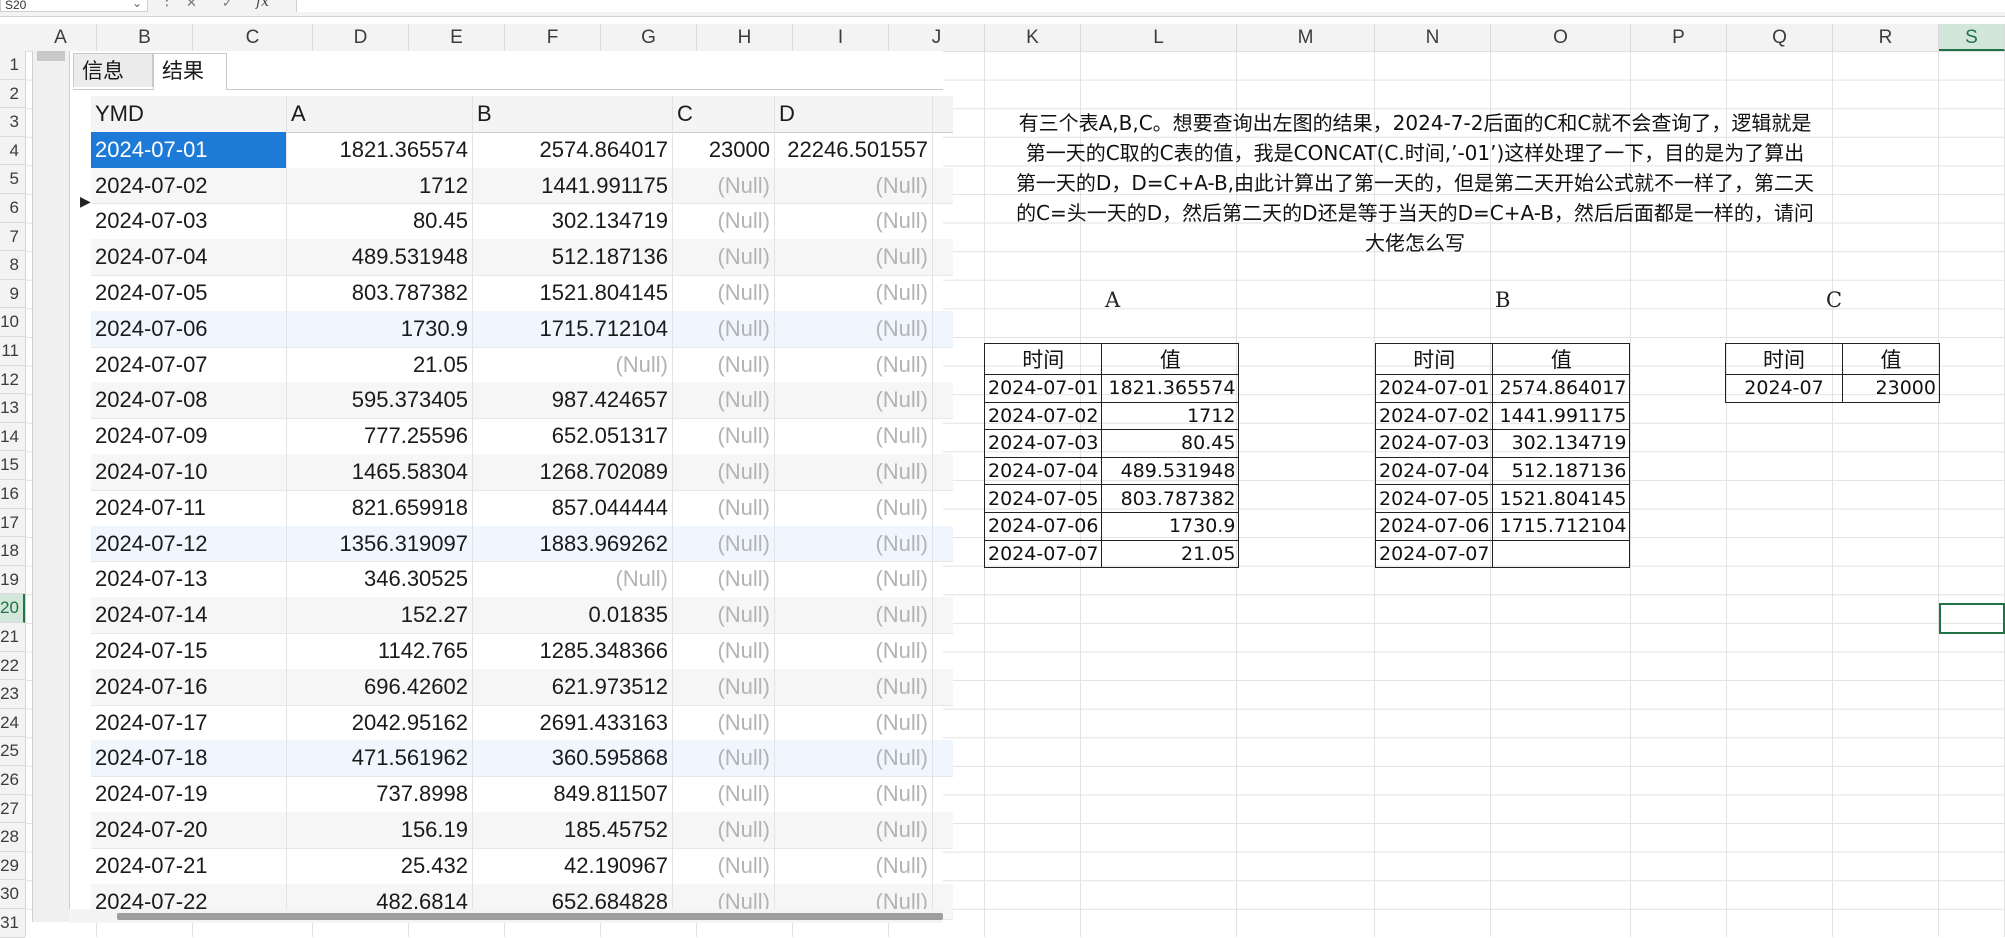  I want to click on value-cell: 1730.9, so click(1170, 526).